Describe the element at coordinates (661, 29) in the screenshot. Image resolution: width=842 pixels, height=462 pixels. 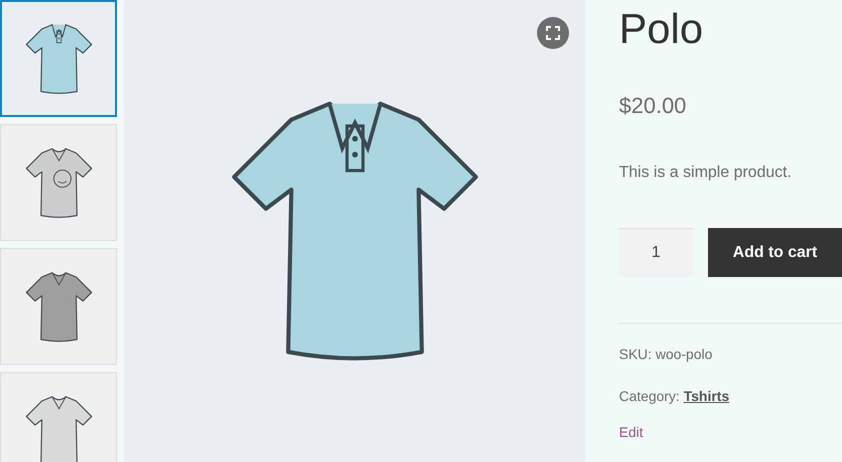
I see `product-title: Polo` at that location.